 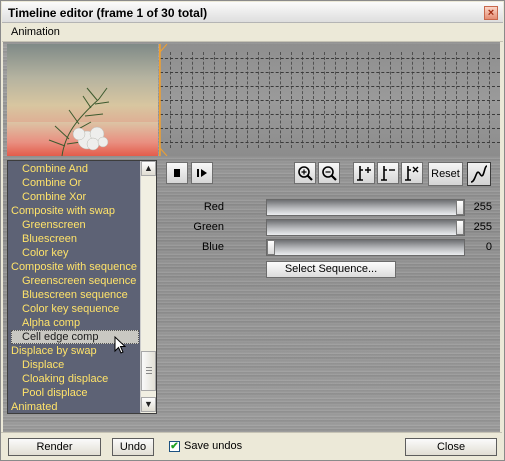 What do you see at coordinates (74, 169) in the screenshot?
I see `list-item: Combine And` at bounding box center [74, 169].